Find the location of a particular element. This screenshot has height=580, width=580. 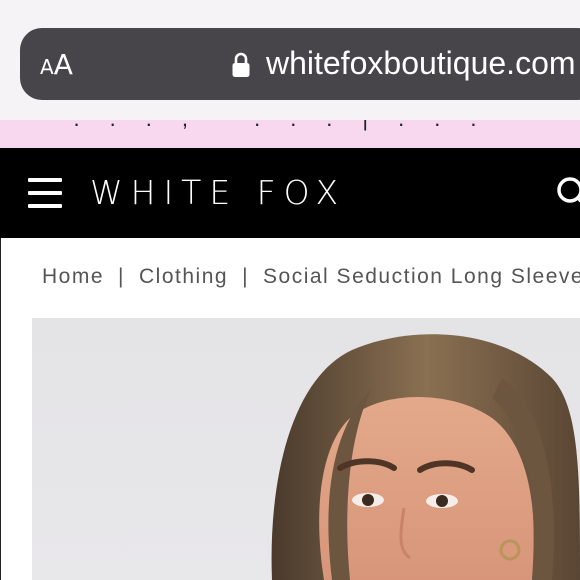

brand-logo: WHITE FOX is located at coordinates (218, 192).